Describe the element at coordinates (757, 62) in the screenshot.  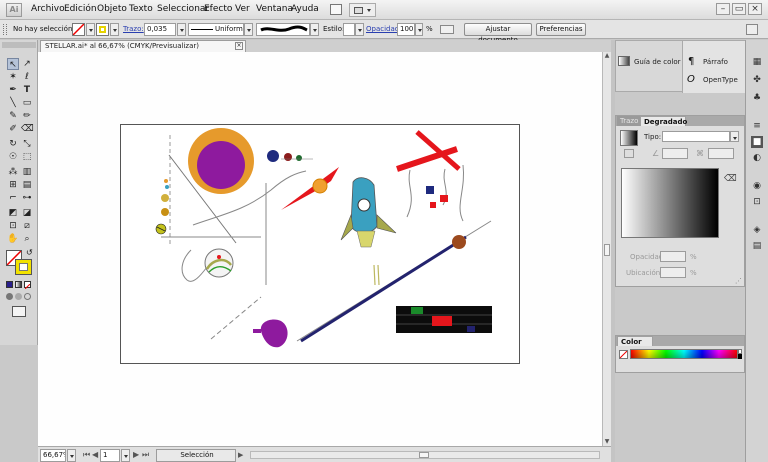
I see `swatches-icon: ▦` at that location.